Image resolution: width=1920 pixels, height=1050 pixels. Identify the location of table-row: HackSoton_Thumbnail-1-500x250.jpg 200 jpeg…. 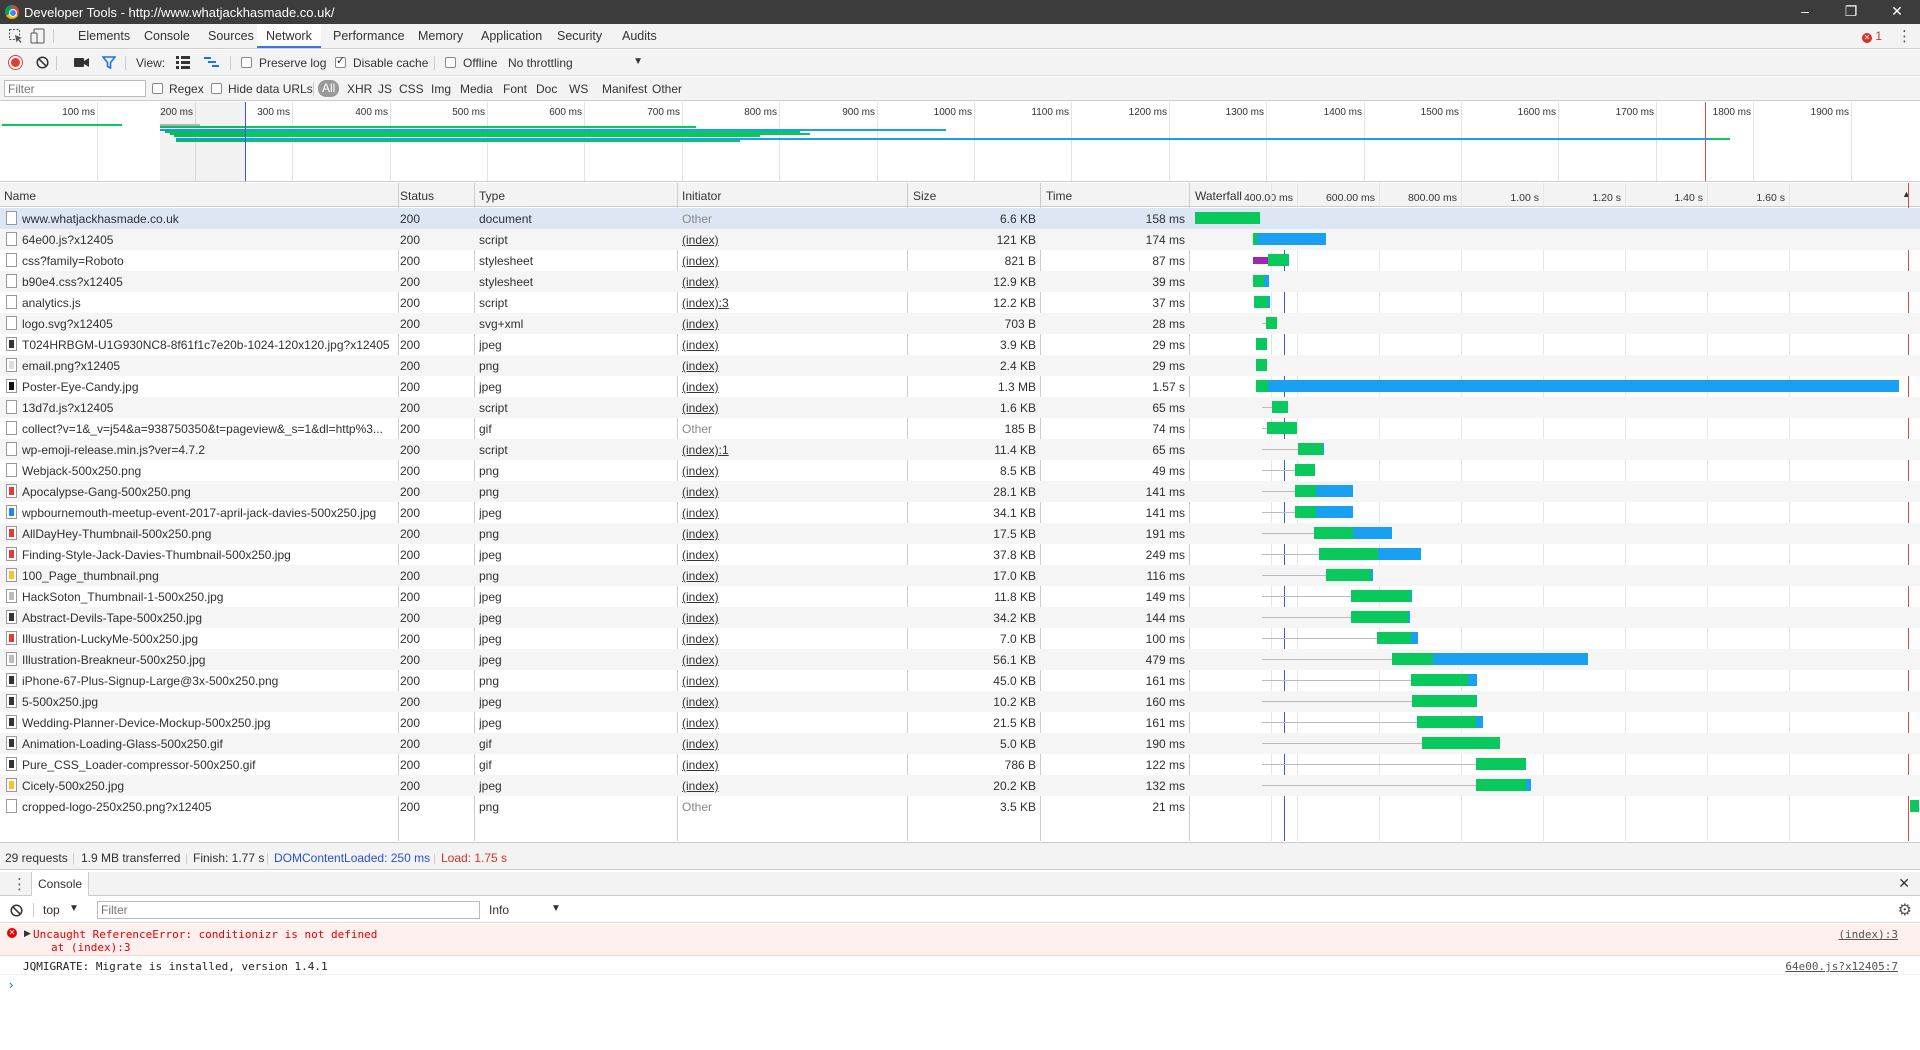
(960, 596).